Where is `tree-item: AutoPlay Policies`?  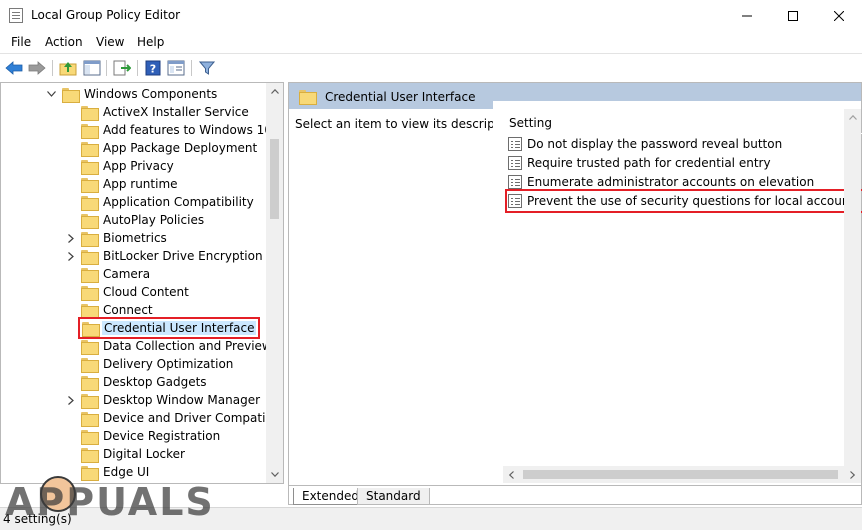
tree-item: AutoPlay Policies is located at coordinates (143, 220).